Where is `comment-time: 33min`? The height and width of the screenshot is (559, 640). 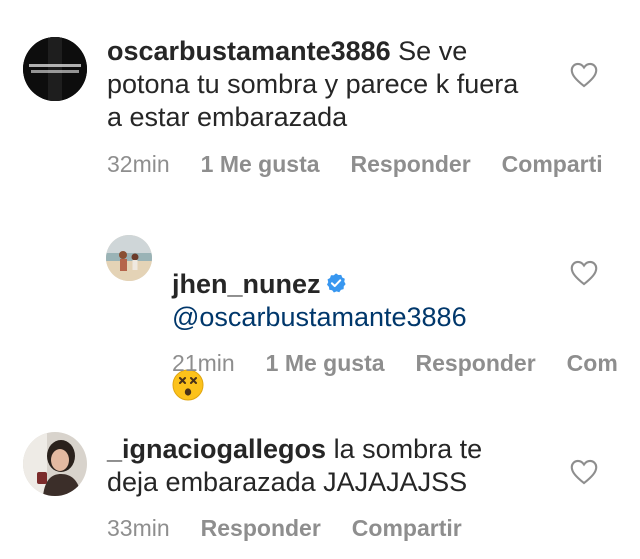 comment-time: 33min is located at coordinates (138, 528).